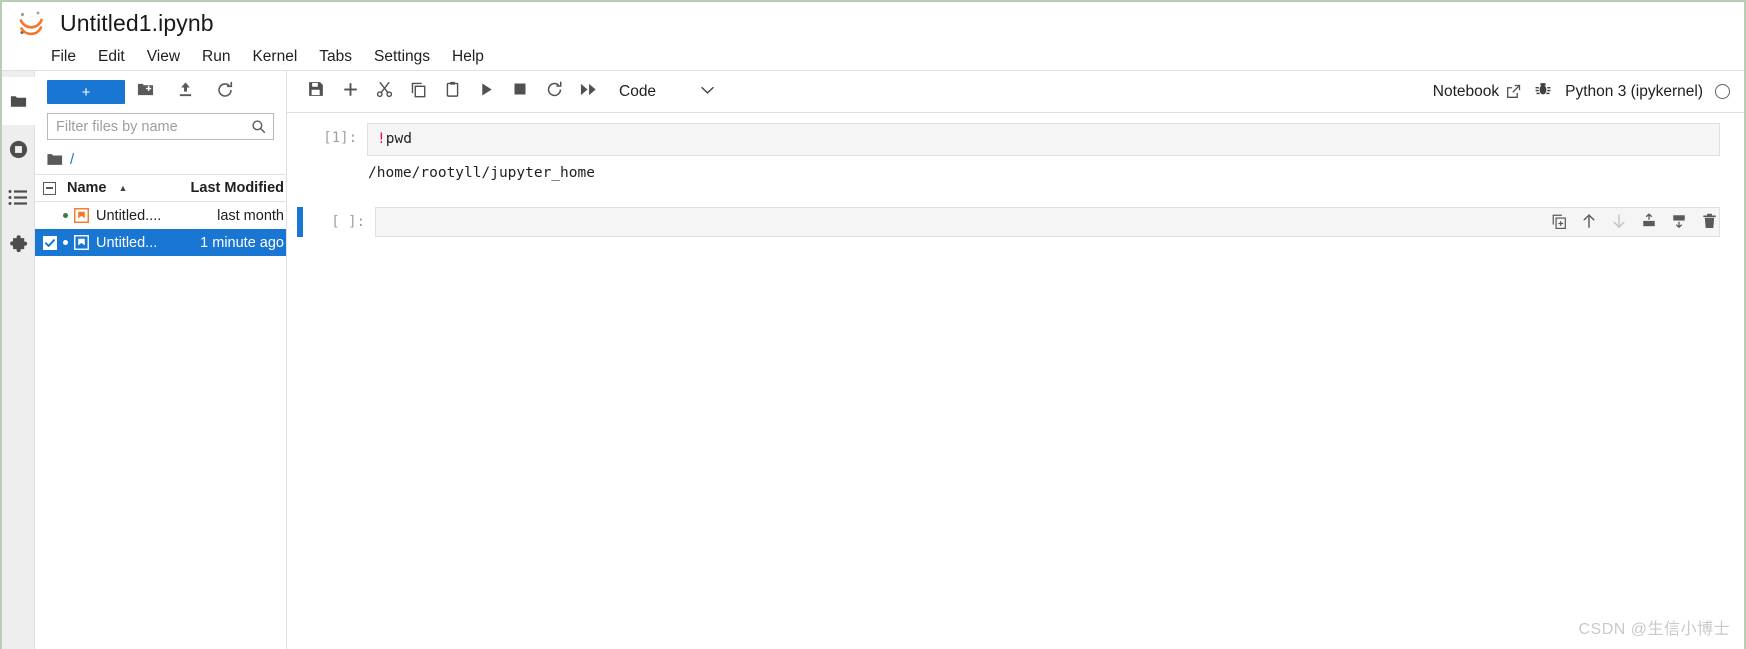  I want to click on sidebar-item-extension-manager, so click(18, 245).